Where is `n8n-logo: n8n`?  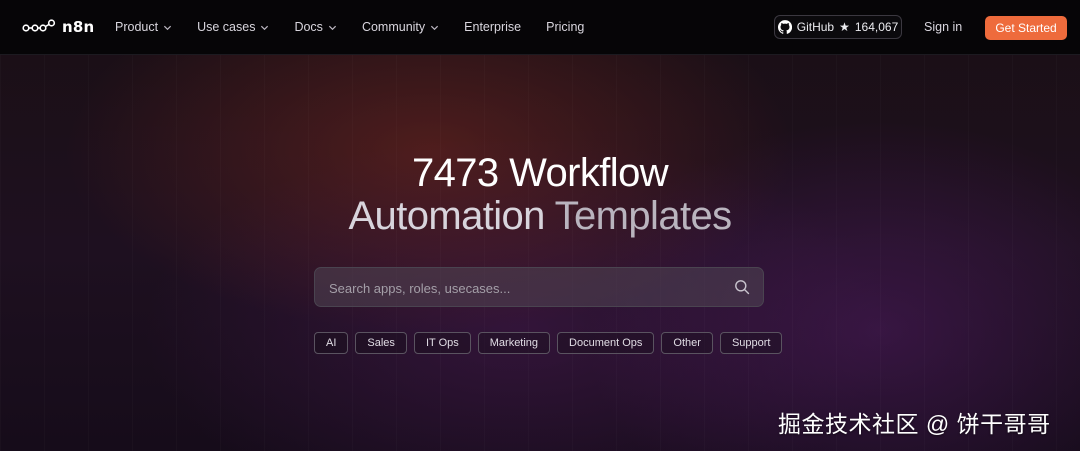
n8n-logo: n8n is located at coordinates (58, 27).